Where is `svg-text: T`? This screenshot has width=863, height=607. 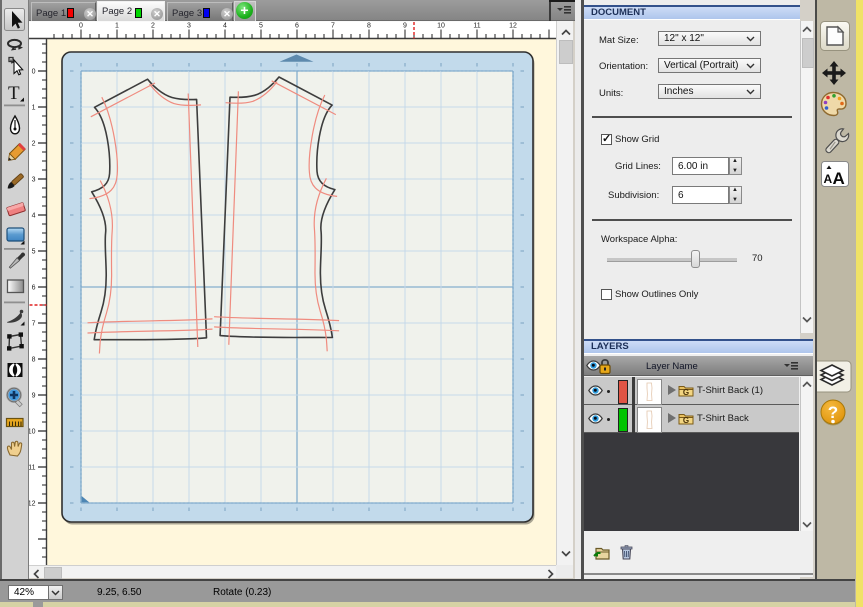
svg-text: T is located at coordinates (14, 93).